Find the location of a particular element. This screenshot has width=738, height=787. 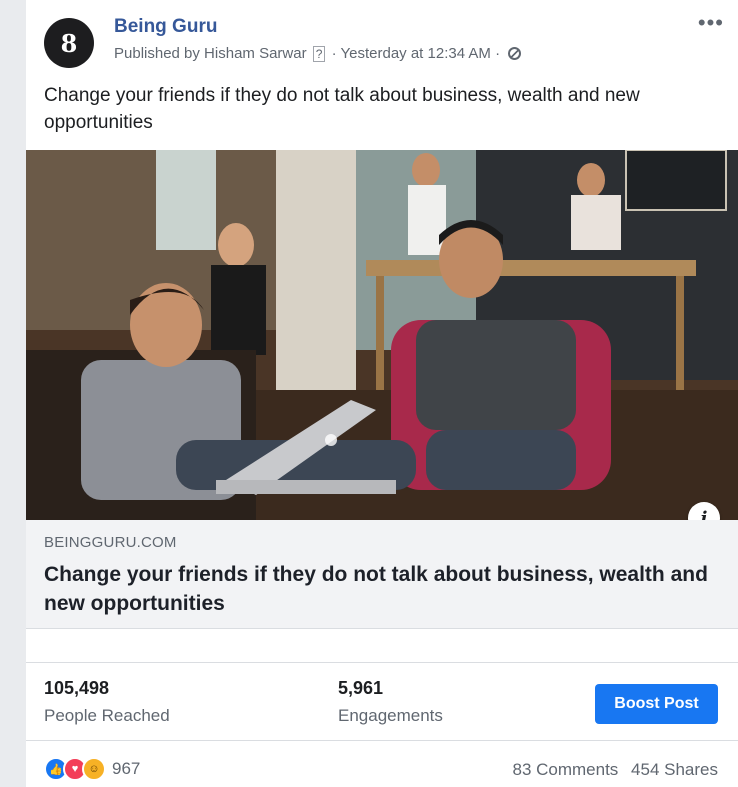

page-name-link: Being Guru is located at coordinates (165, 27).